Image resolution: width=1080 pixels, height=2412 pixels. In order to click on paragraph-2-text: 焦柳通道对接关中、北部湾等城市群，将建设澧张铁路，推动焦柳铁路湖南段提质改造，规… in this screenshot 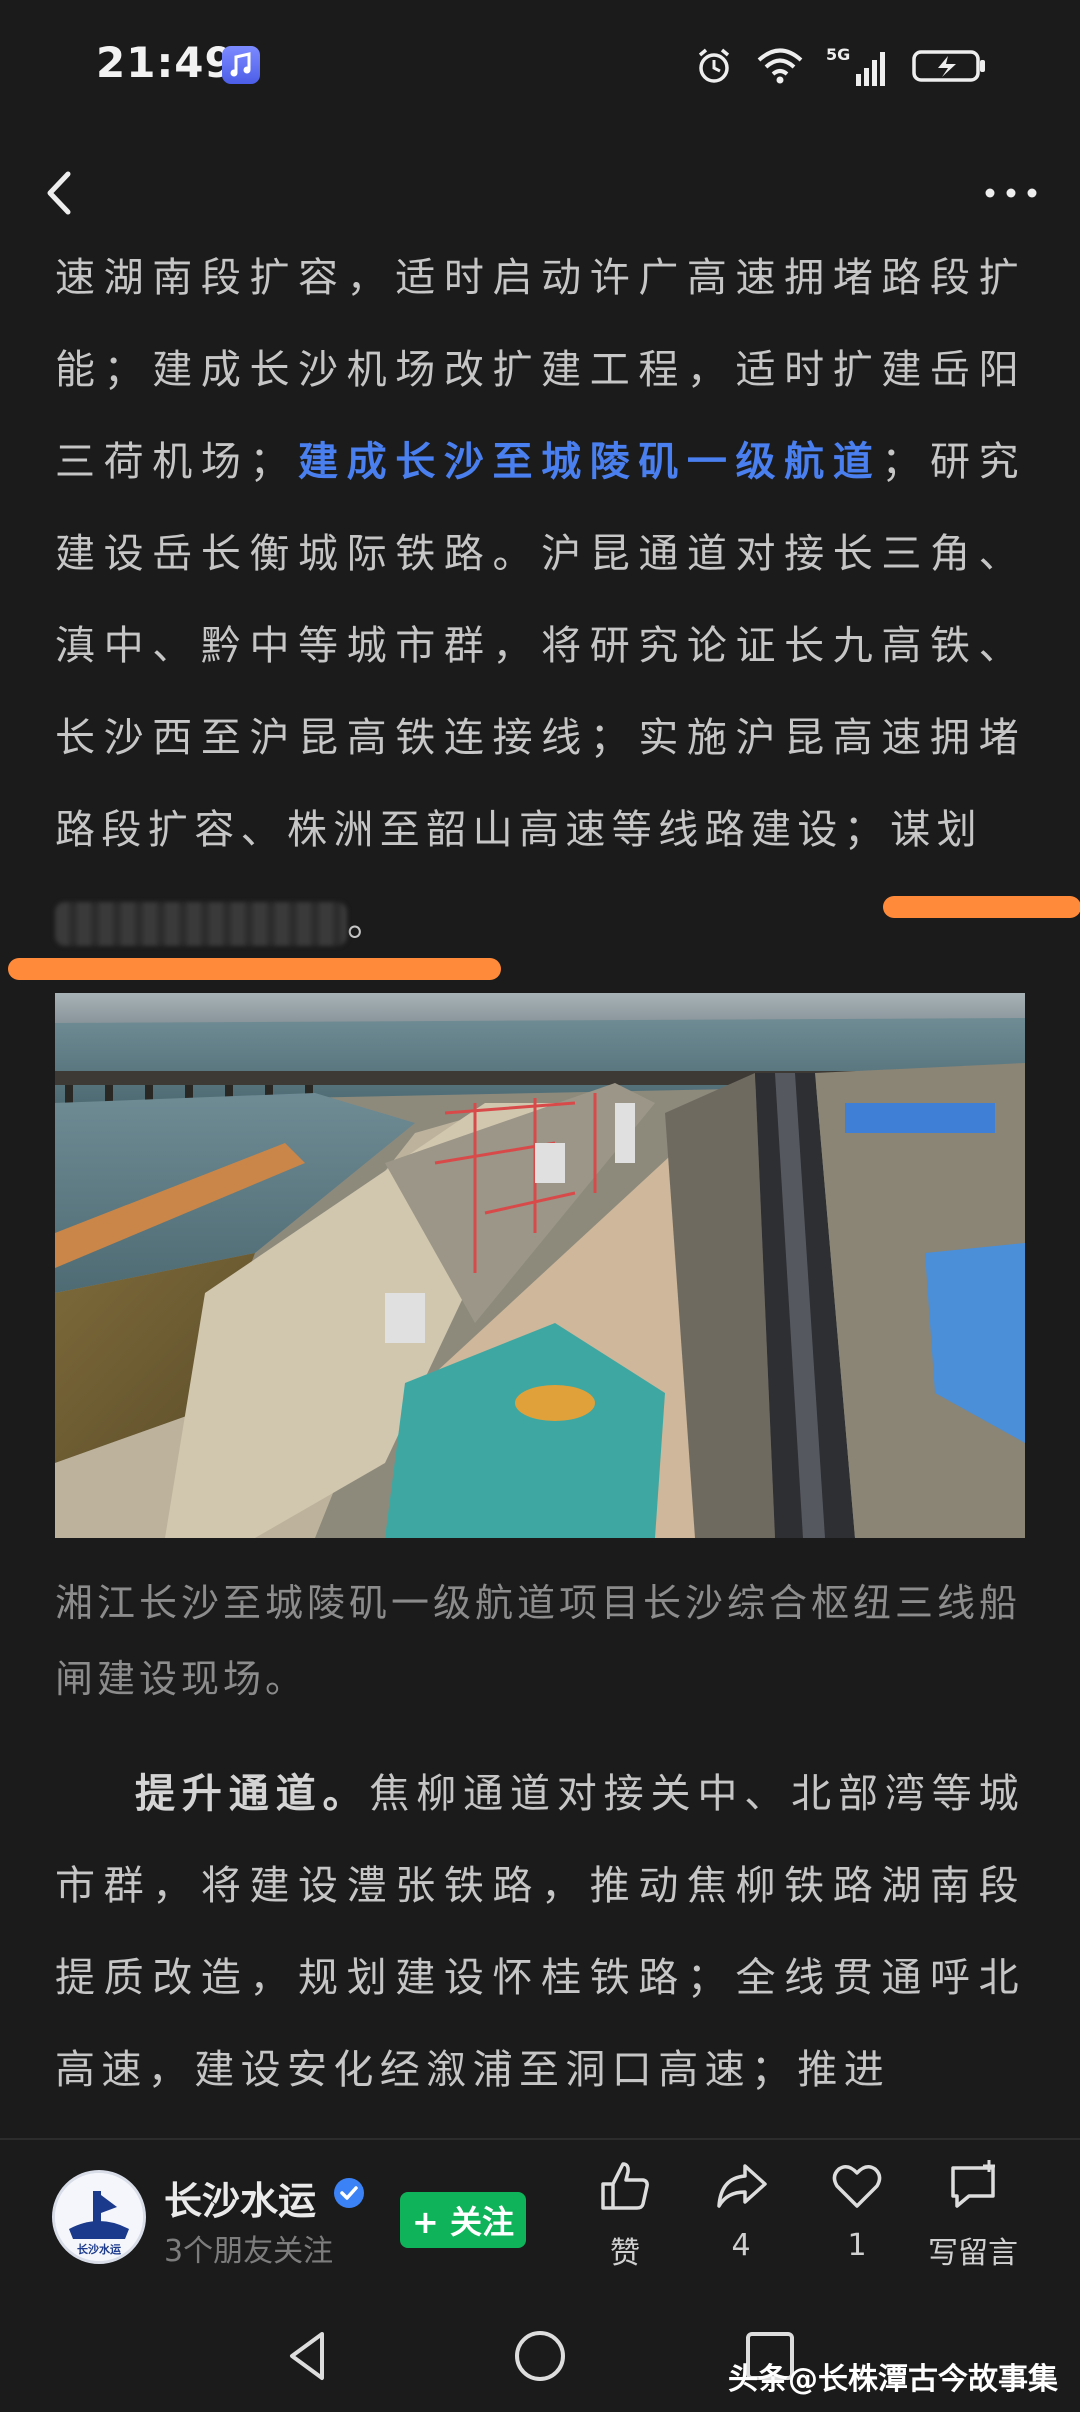, I will do `click(540, 1932)`.